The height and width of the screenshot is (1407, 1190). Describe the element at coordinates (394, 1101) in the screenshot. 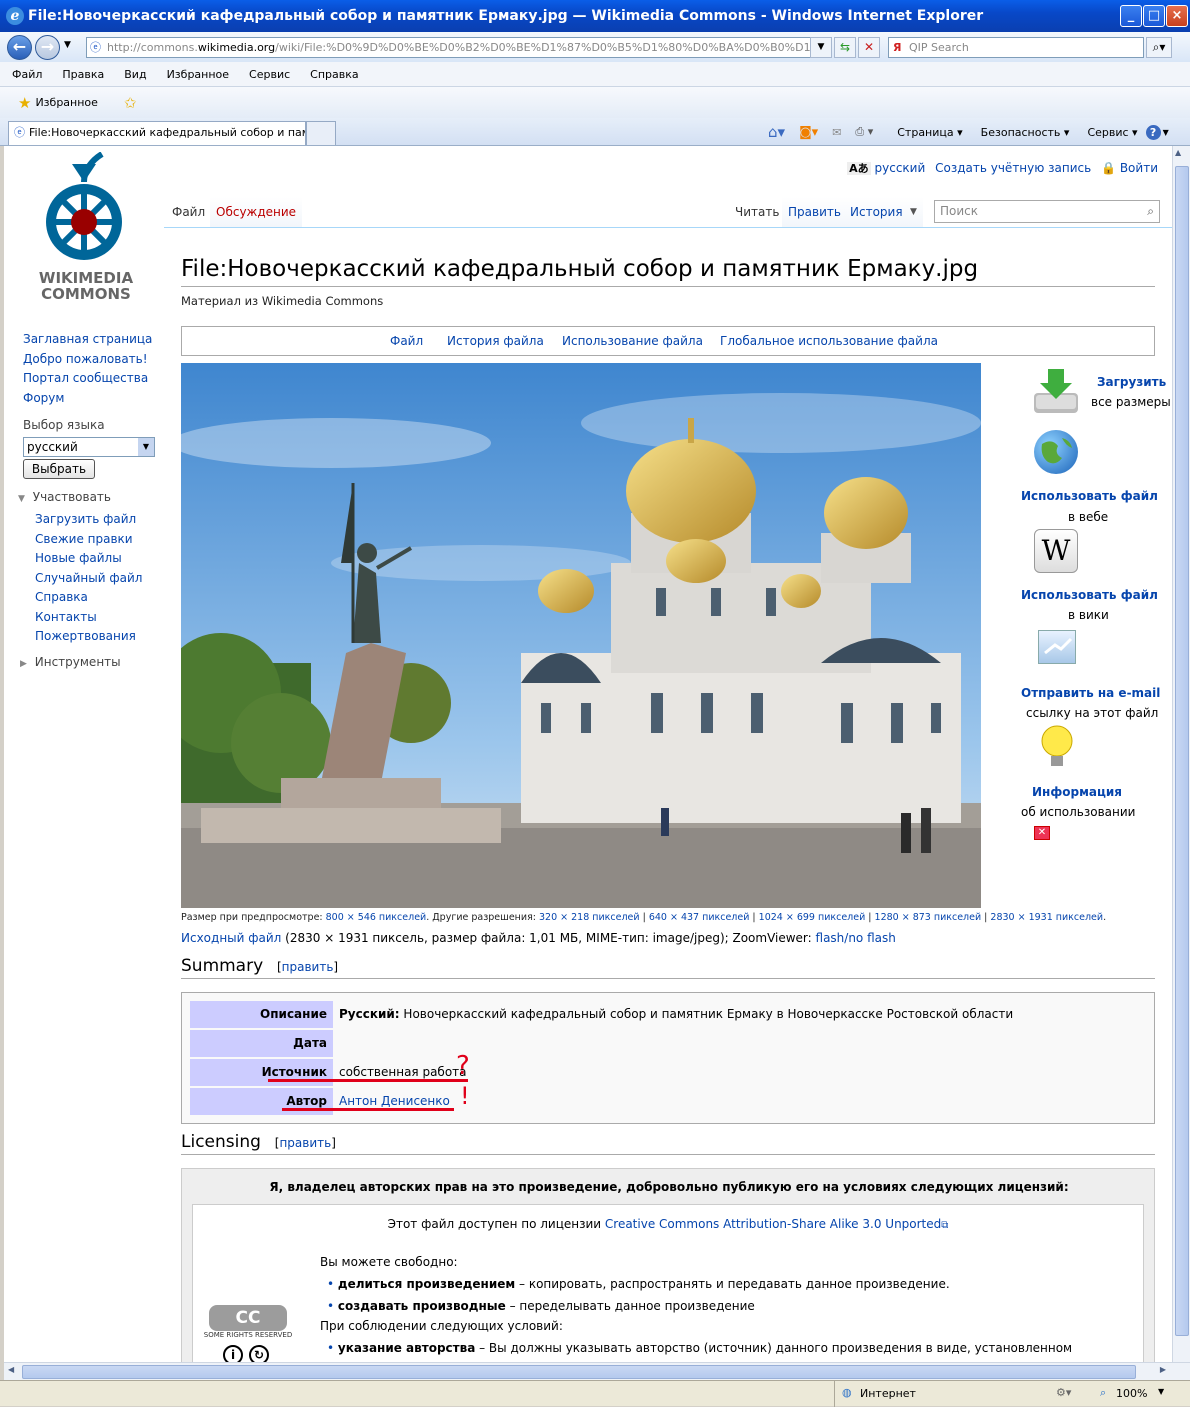

I see `author-link: Антон Денисенко` at that location.